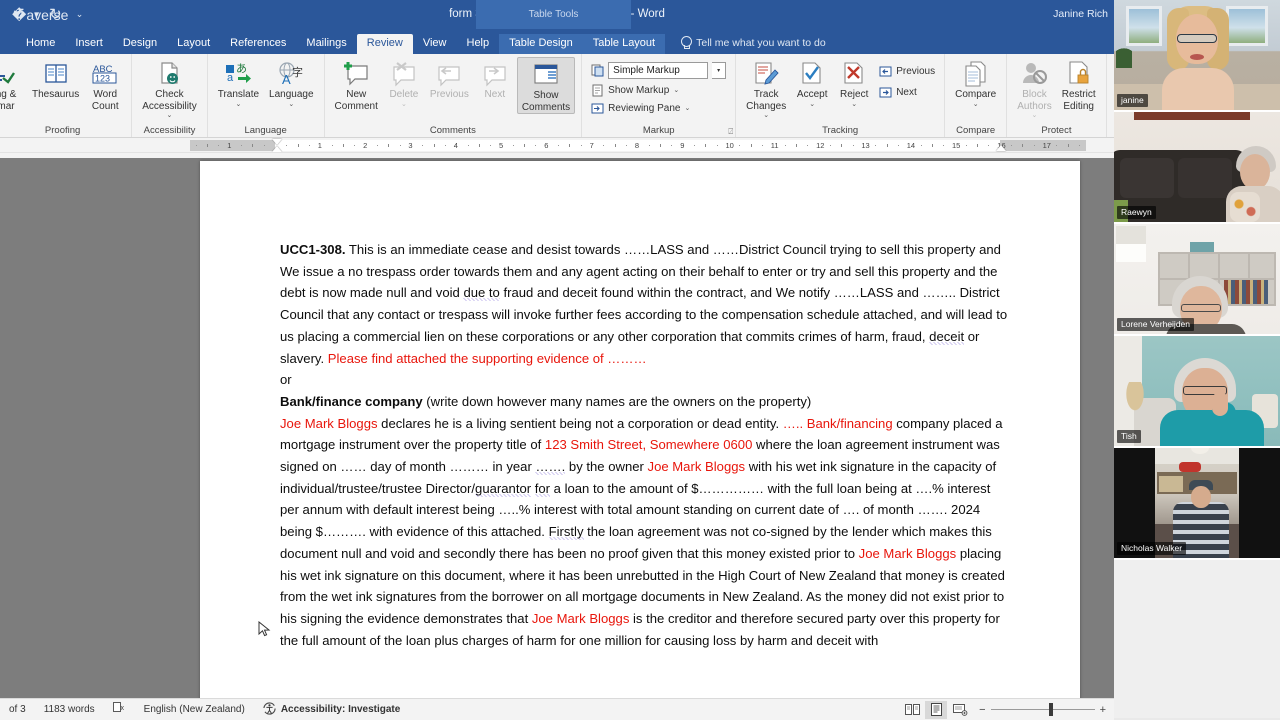  What do you see at coordinates (541, 44) in the screenshot?
I see `tab-table-design: Table Design` at bounding box center [541, 44].